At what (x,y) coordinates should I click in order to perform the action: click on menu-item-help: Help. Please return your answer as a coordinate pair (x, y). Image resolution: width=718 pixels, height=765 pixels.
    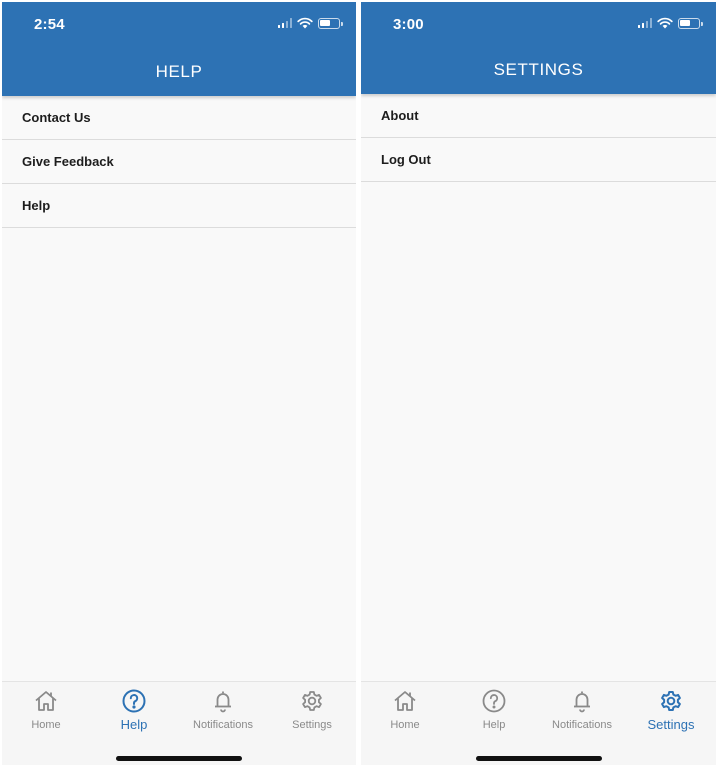
    Looking at the image, I should click on (179, 206).